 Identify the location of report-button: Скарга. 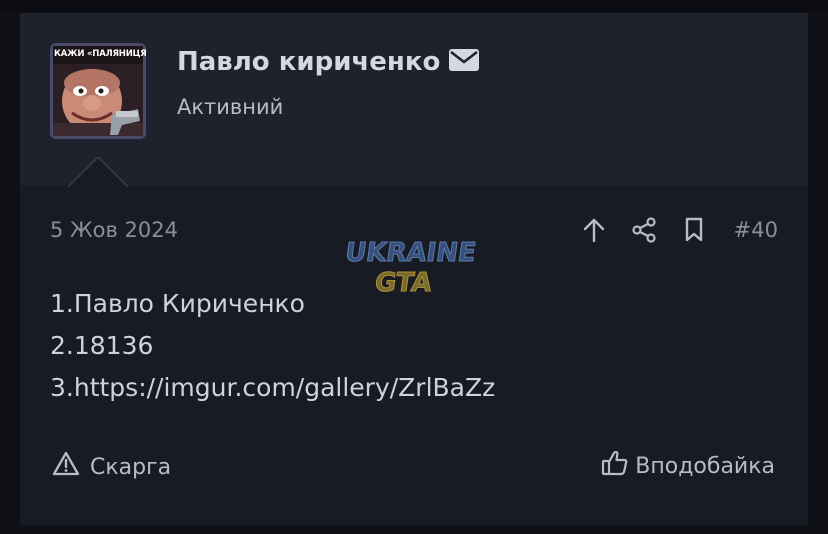
(111, 467).